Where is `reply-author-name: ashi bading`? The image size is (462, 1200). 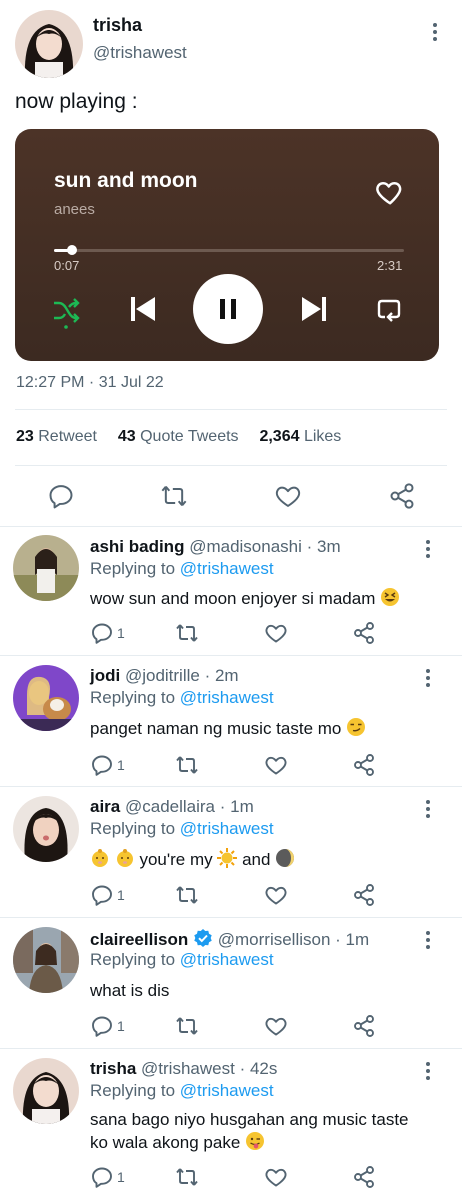
reply-author-name: ashi bading is located at coordinates (137, 546).